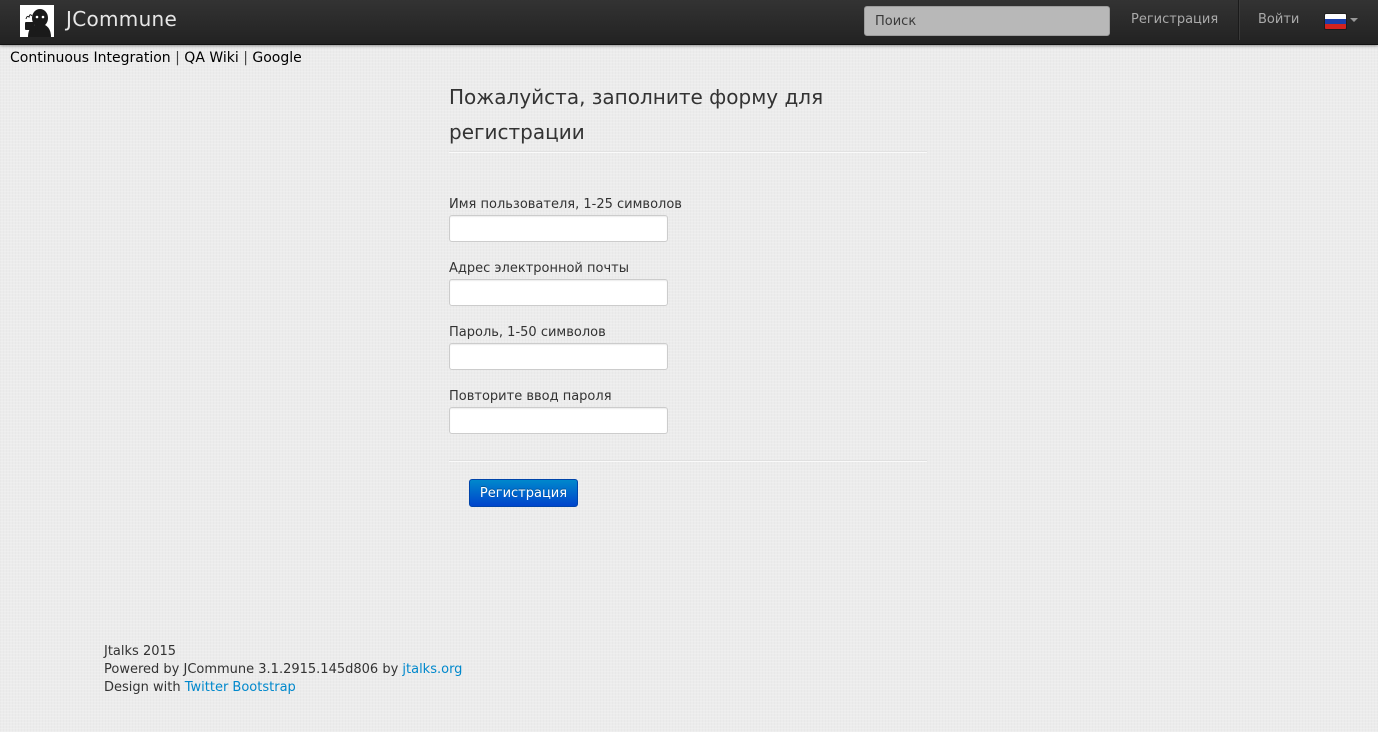 The height and width of the screenshot is (732, 1378). Describe the element at coordinates (140, 651) in the screenshot. I see `footer-copyright: Jtalks 2015` at that location.